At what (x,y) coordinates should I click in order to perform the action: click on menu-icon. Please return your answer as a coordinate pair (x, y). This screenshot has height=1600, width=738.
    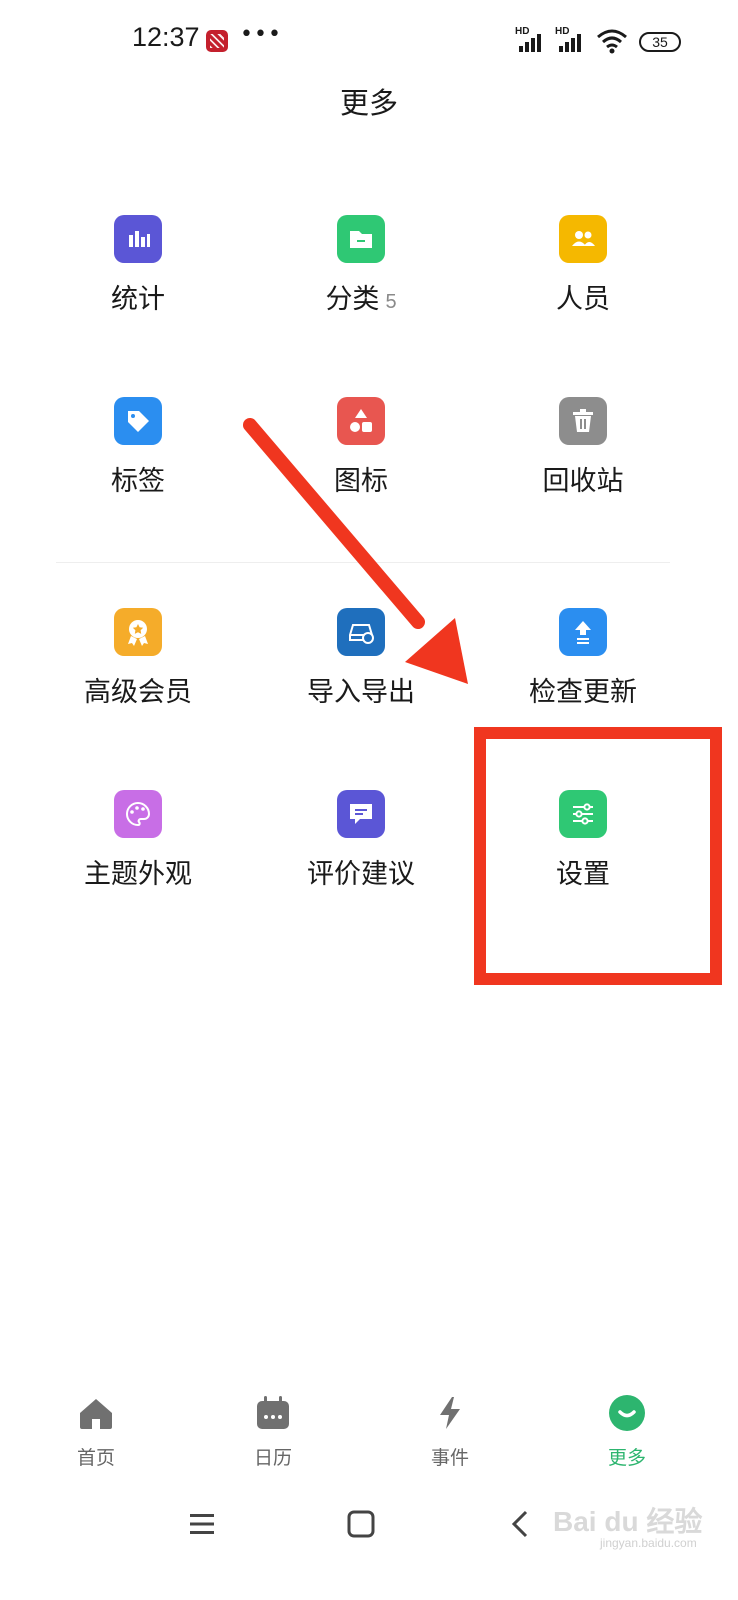
    Looking at the image, I should click on (202, 1524).